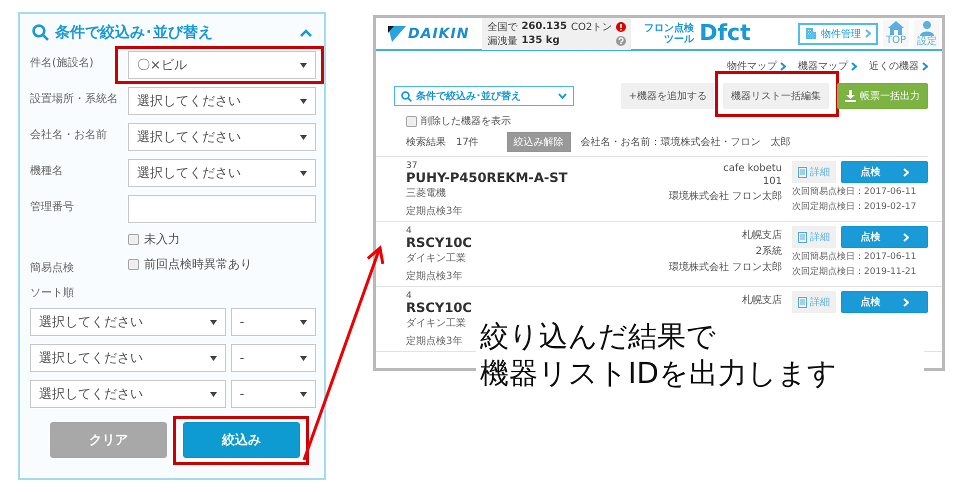 The height and width of the screenshot is (492, 971). Describe the element at coordinates (198, 264) in the screenshot. I see `checkbox-label: 前回点検時異常あり` at that location.